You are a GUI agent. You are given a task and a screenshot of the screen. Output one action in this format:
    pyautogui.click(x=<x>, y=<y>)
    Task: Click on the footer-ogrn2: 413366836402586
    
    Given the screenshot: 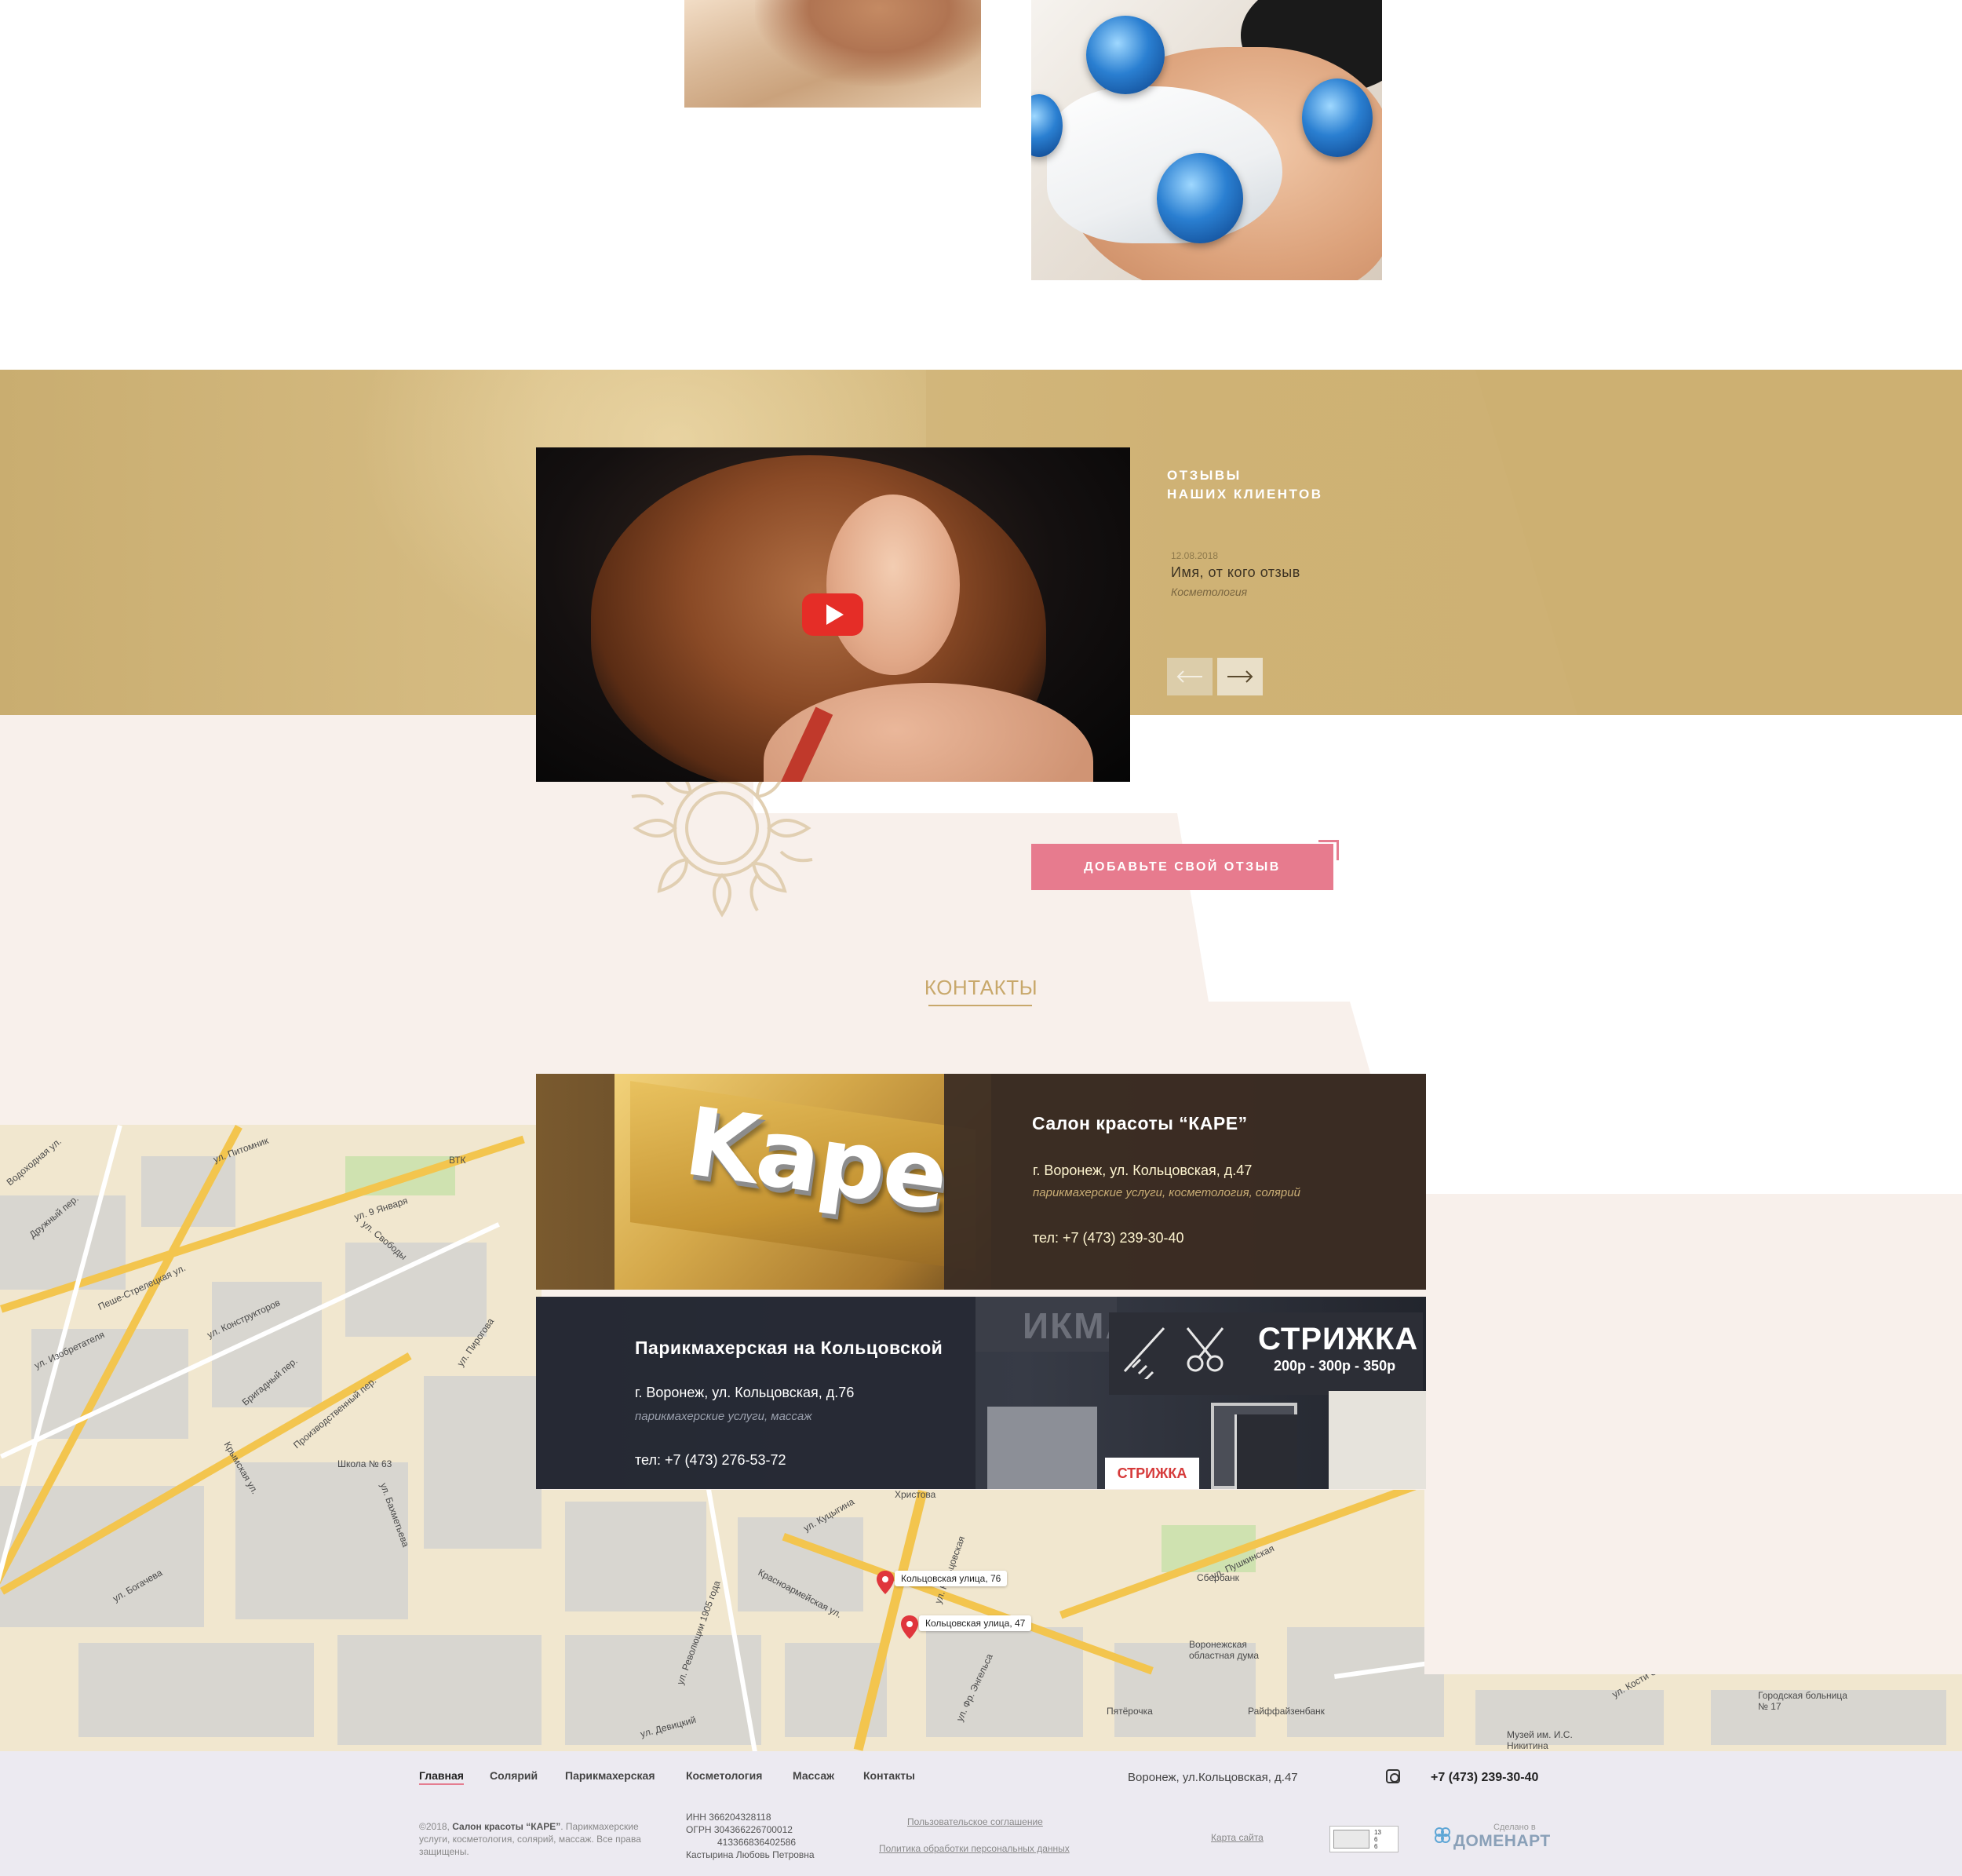 What is the action you would take?
    pyautogui.click(x=757, y=1843)
    